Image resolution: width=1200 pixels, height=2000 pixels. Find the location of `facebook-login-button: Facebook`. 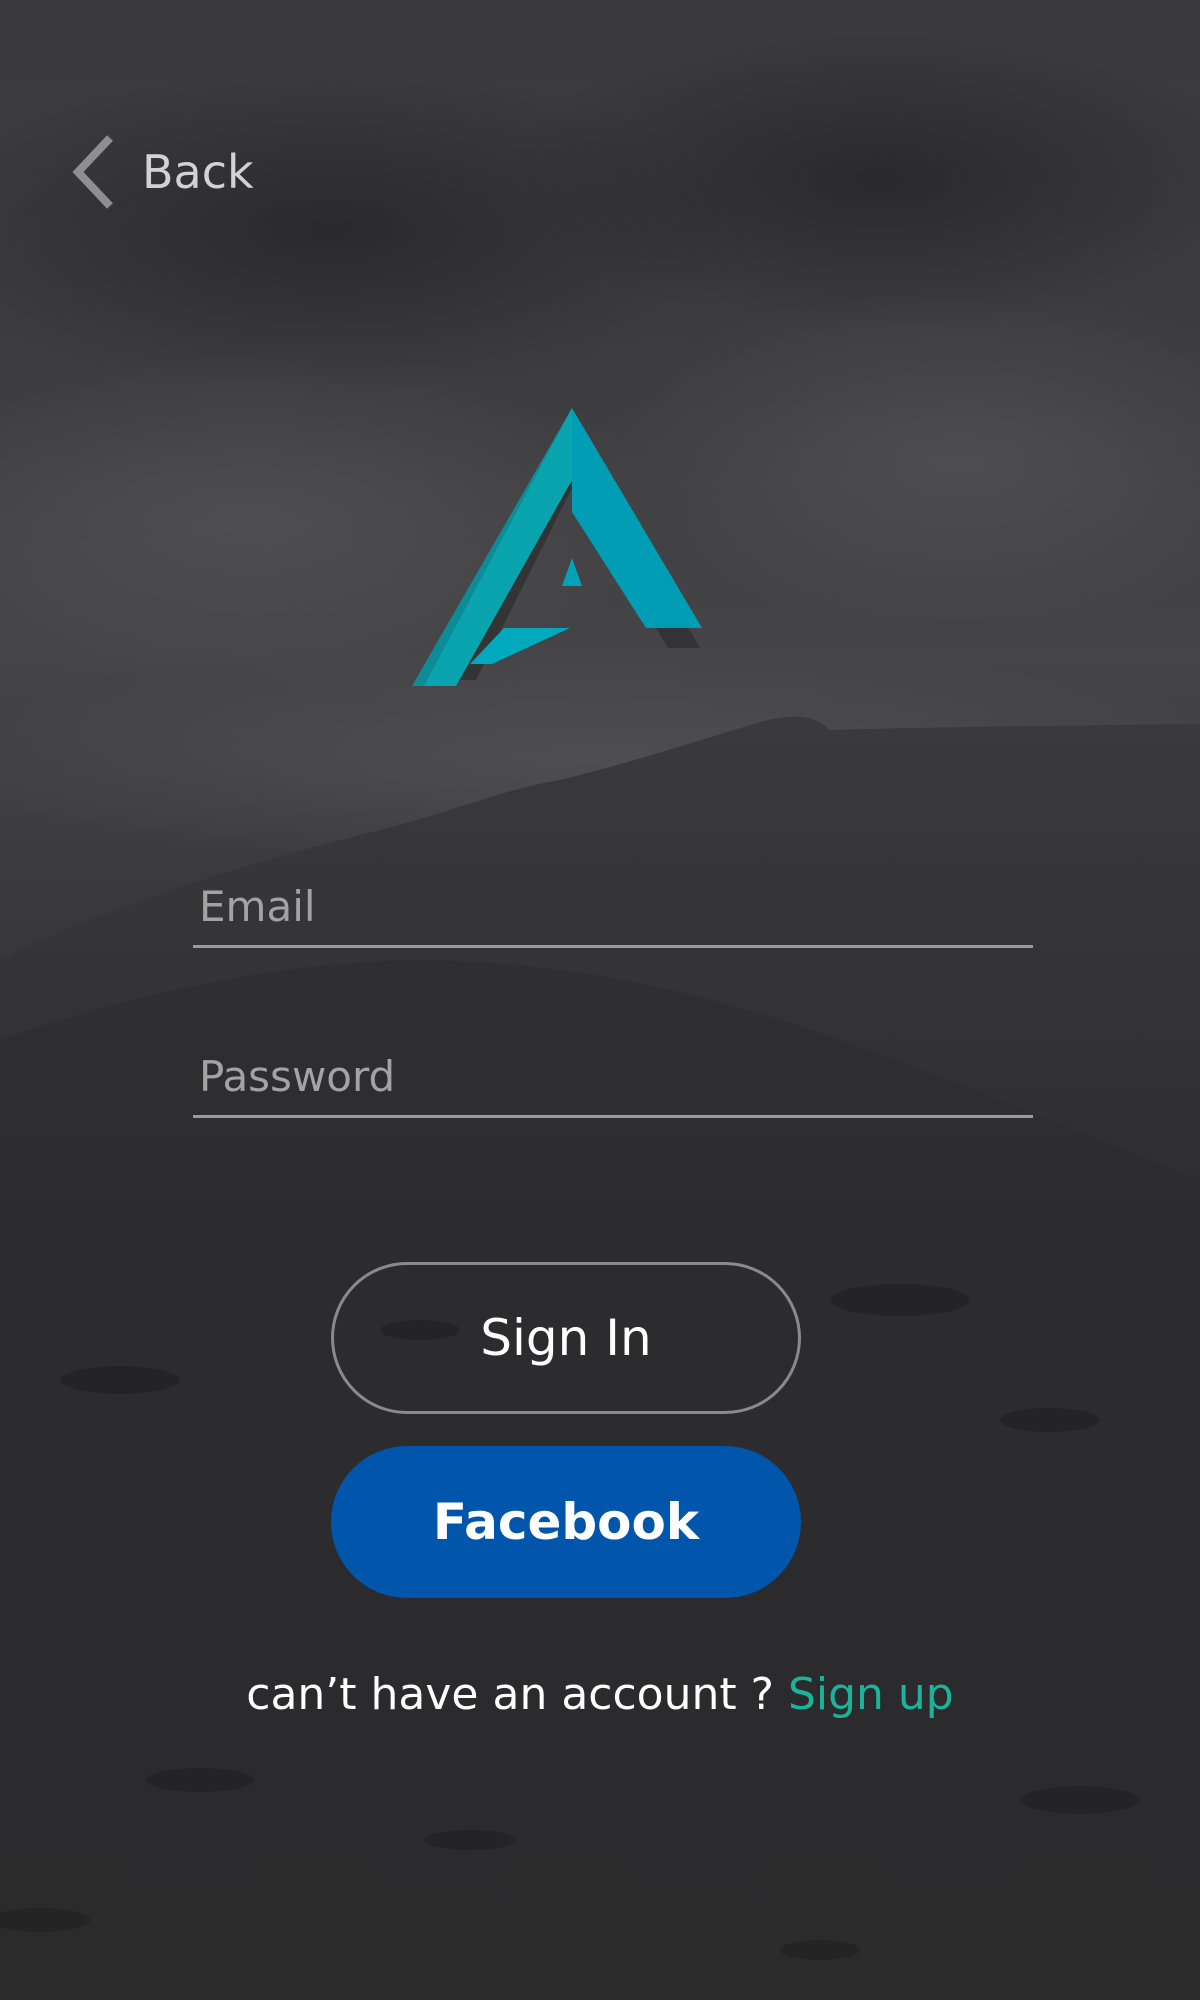

facebook-login-button: Facebook is located at coordinates (566, 1522).